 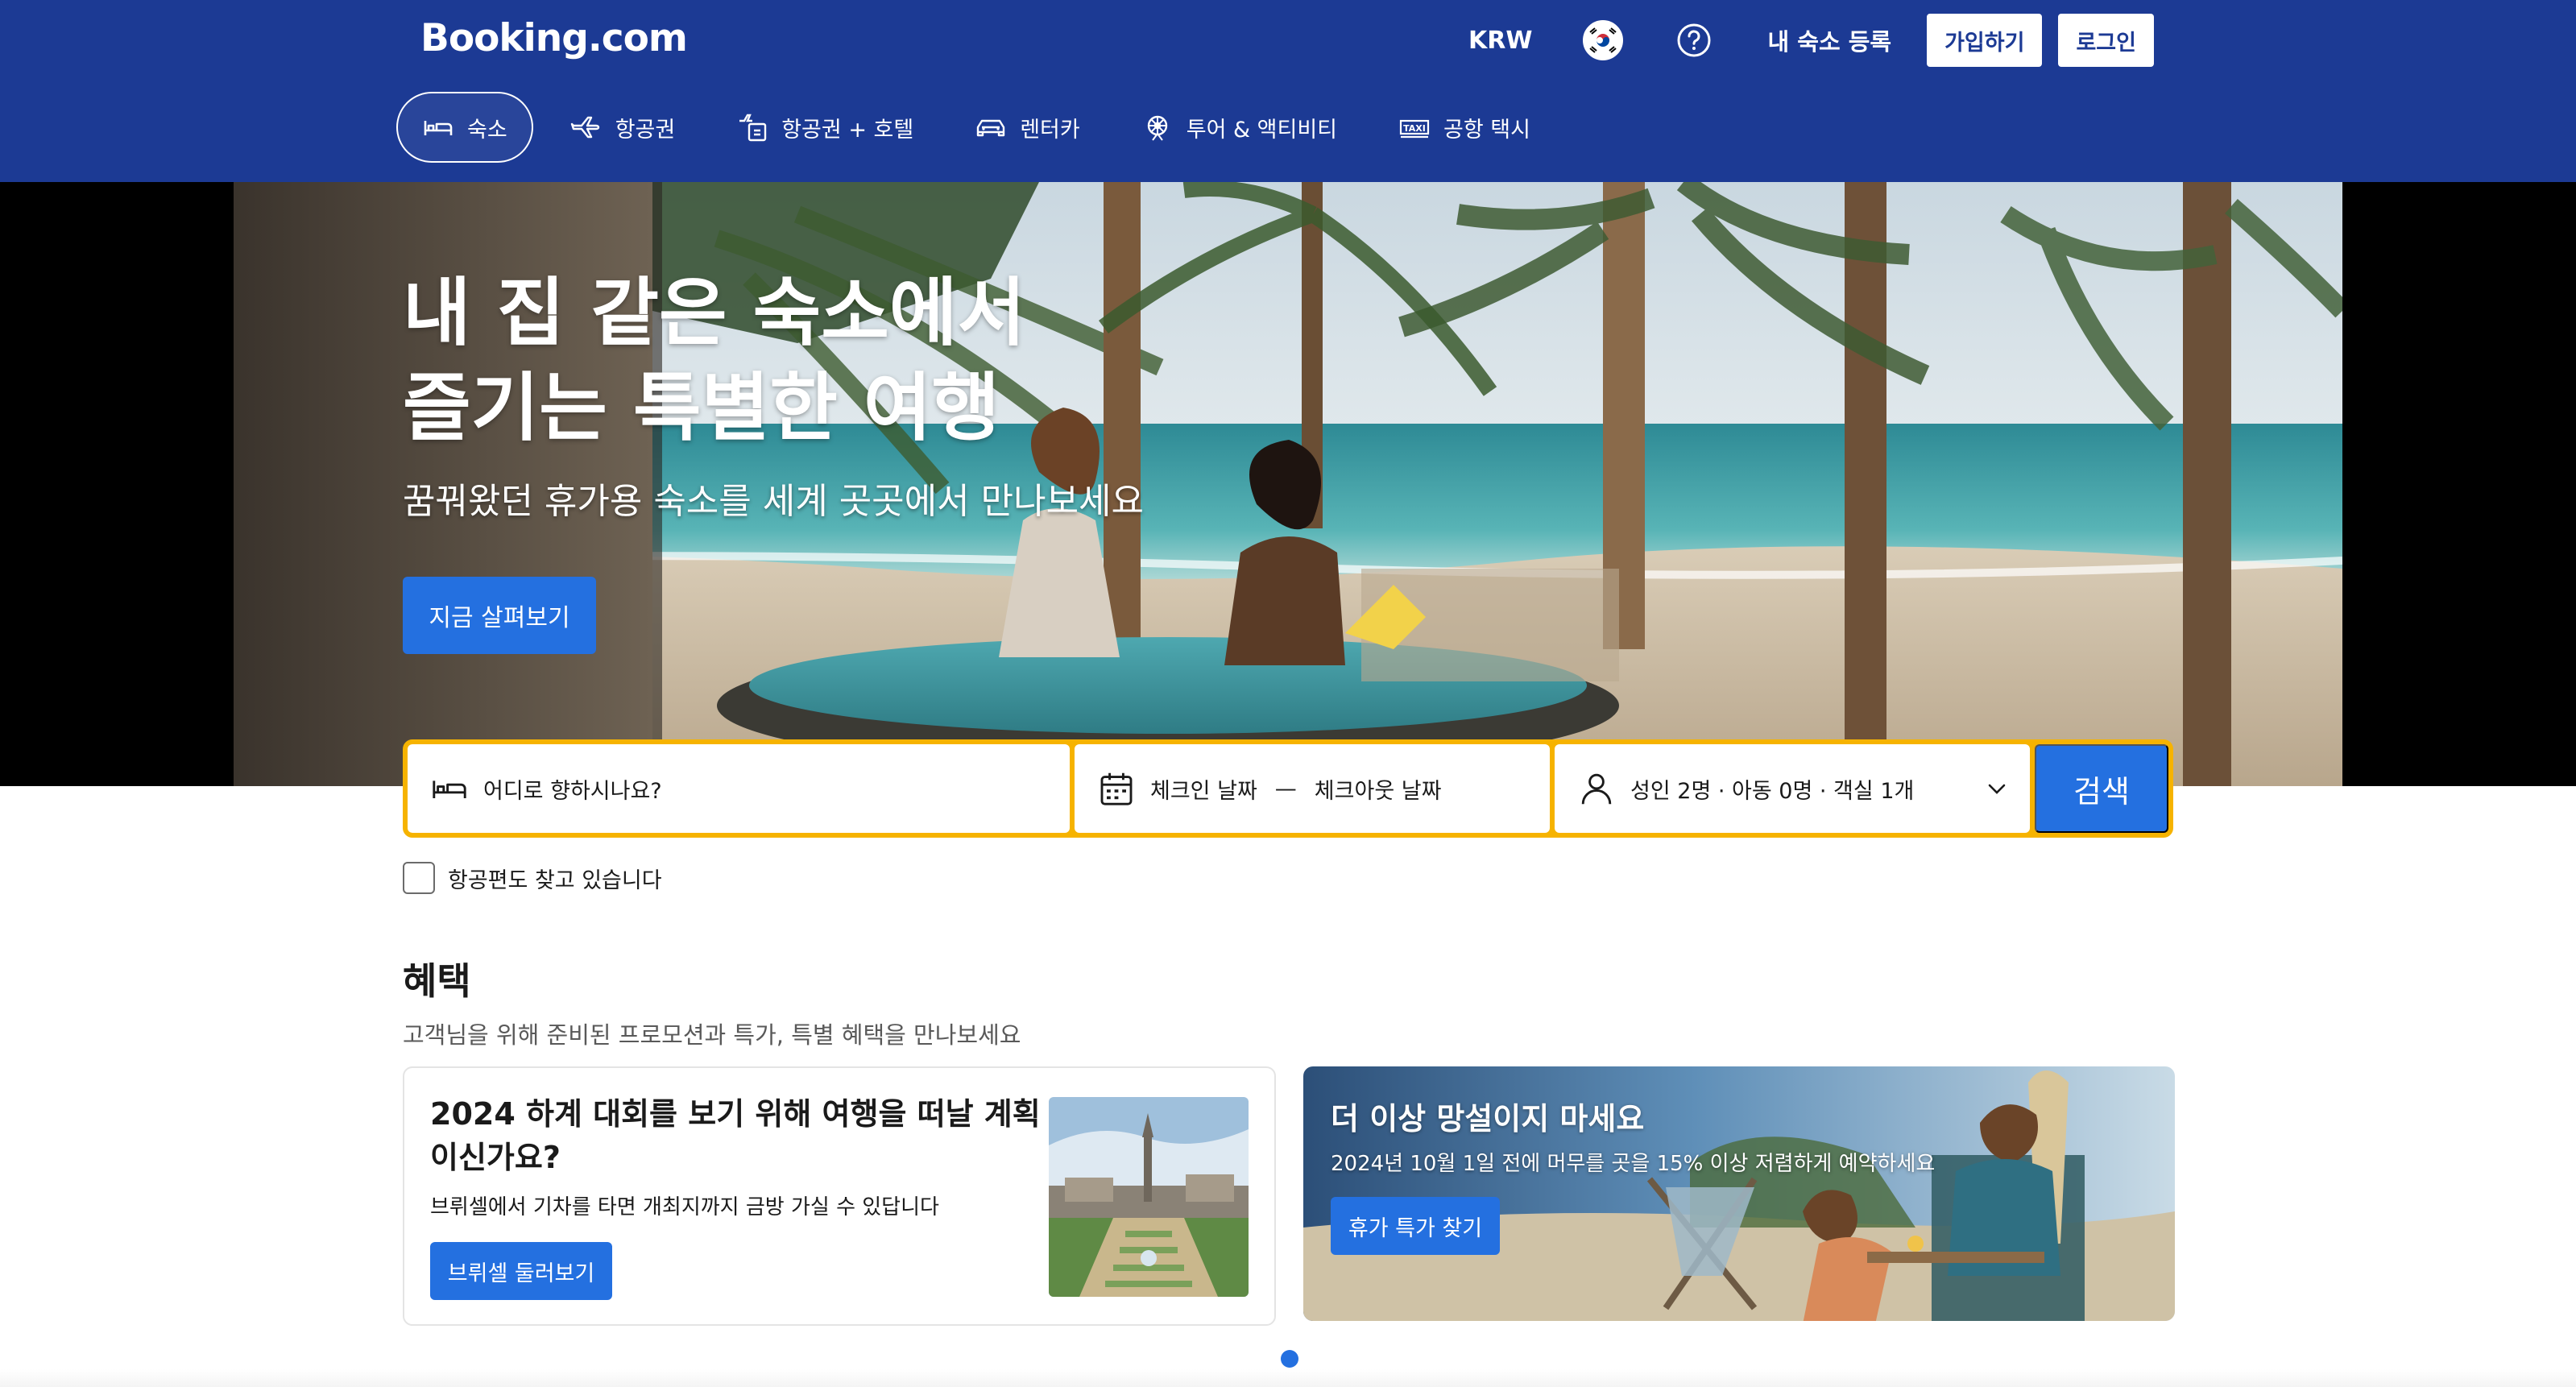 What do you see at coordinates (1500, 41) in the screenshot?
I see `currency-selector: KRW` at bounding box center [1500, 41].